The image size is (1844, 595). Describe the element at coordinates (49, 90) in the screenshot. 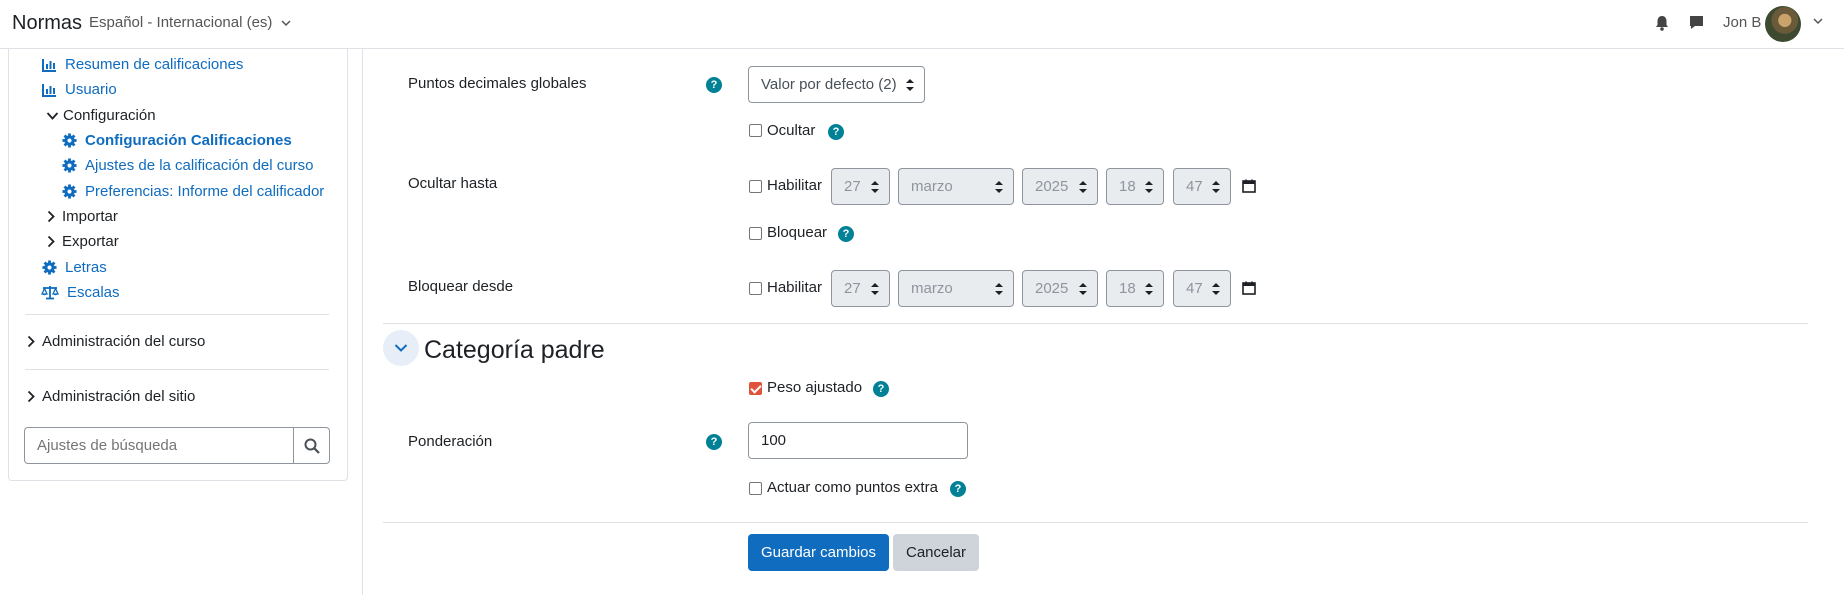

I see `bar-chart-icon` at that location.